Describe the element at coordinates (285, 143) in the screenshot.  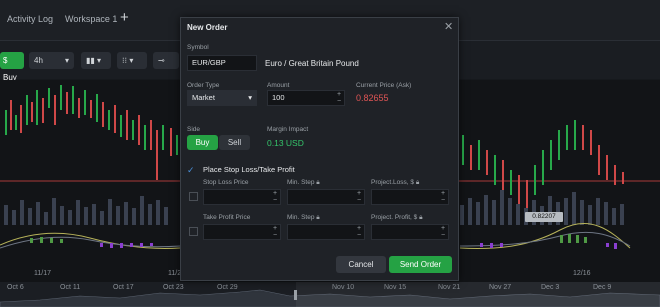
I see `margin-impact-value: 0.13 USD` at that location.